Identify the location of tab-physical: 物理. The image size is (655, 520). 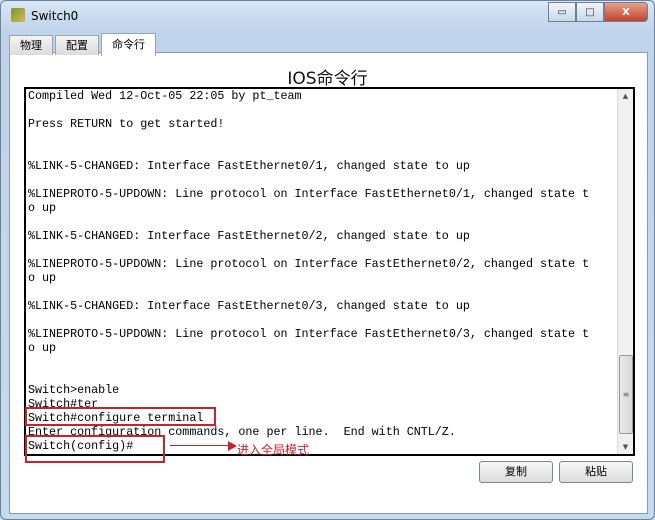
(31, 45).